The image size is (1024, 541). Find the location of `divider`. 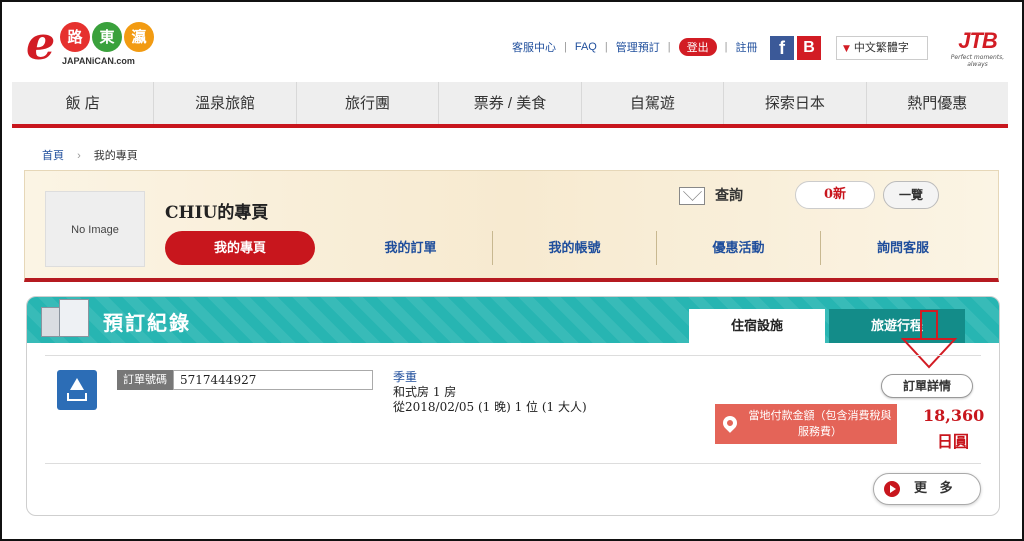

divider is located at coordinates (513, 463).